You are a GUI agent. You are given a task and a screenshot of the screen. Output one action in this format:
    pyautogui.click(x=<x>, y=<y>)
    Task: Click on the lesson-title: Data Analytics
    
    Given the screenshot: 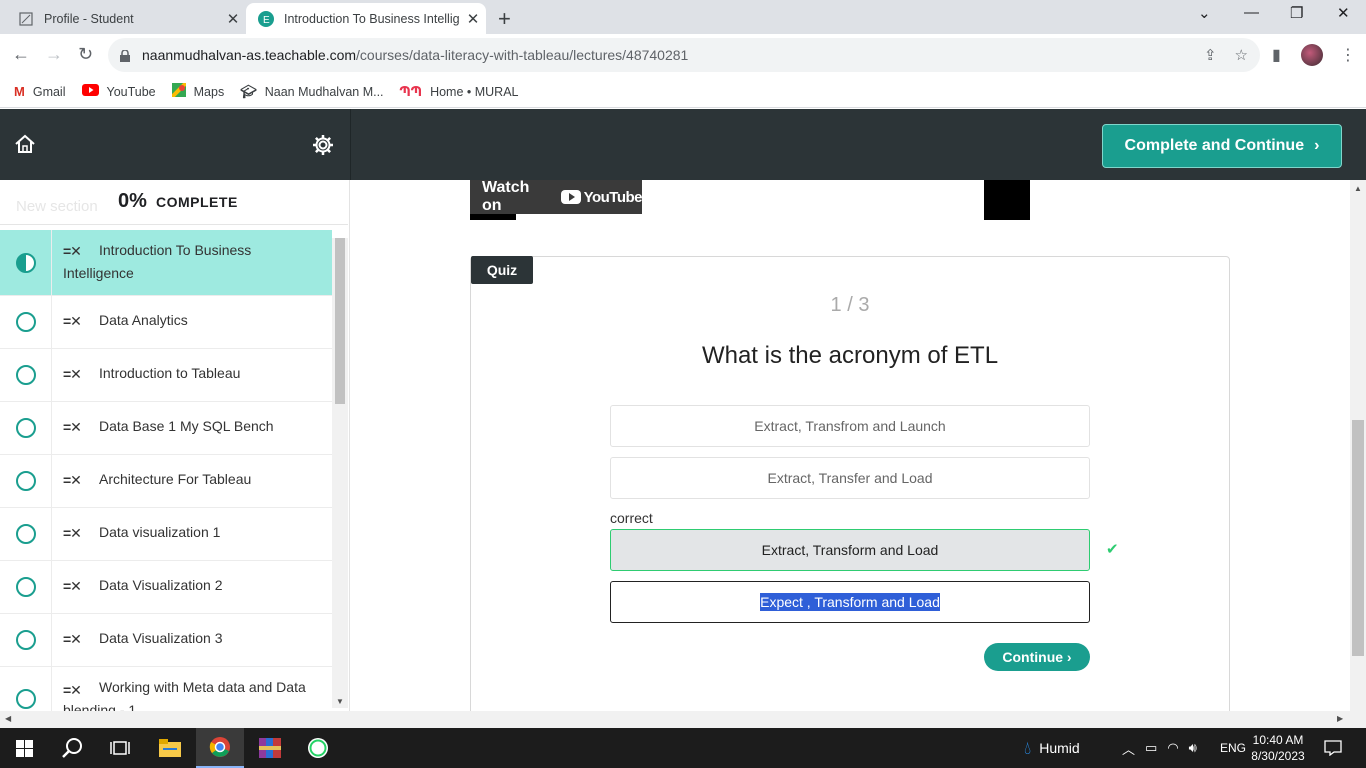 What is the action you would take?
    pyautogui.click(x=143, y=320)
    